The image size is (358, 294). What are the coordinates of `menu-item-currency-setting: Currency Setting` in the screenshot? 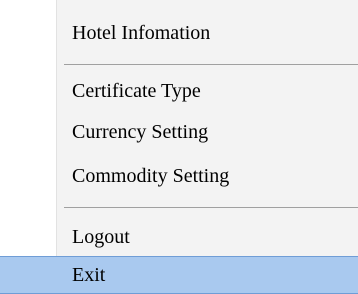 It's located at (179, 132).